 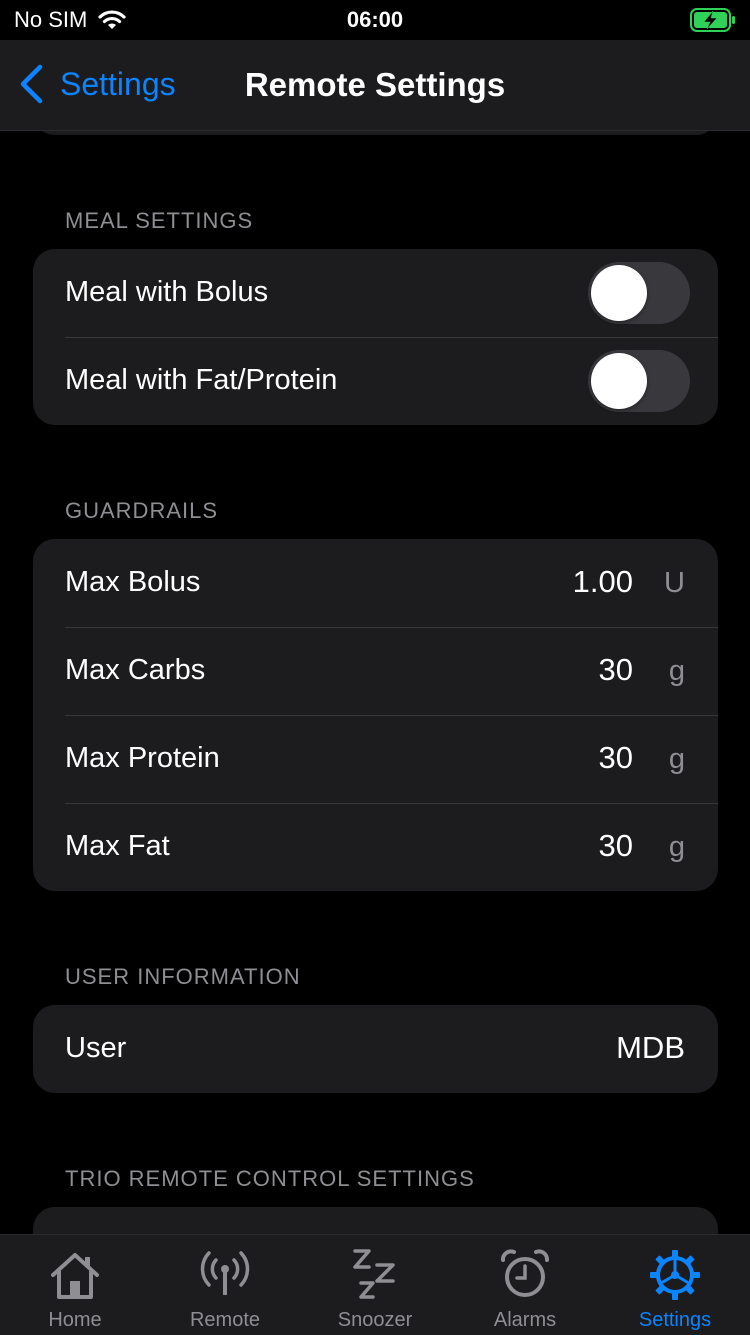 I want to click on max-bolus-value: 1.00 U, so click(x=629, y=582).